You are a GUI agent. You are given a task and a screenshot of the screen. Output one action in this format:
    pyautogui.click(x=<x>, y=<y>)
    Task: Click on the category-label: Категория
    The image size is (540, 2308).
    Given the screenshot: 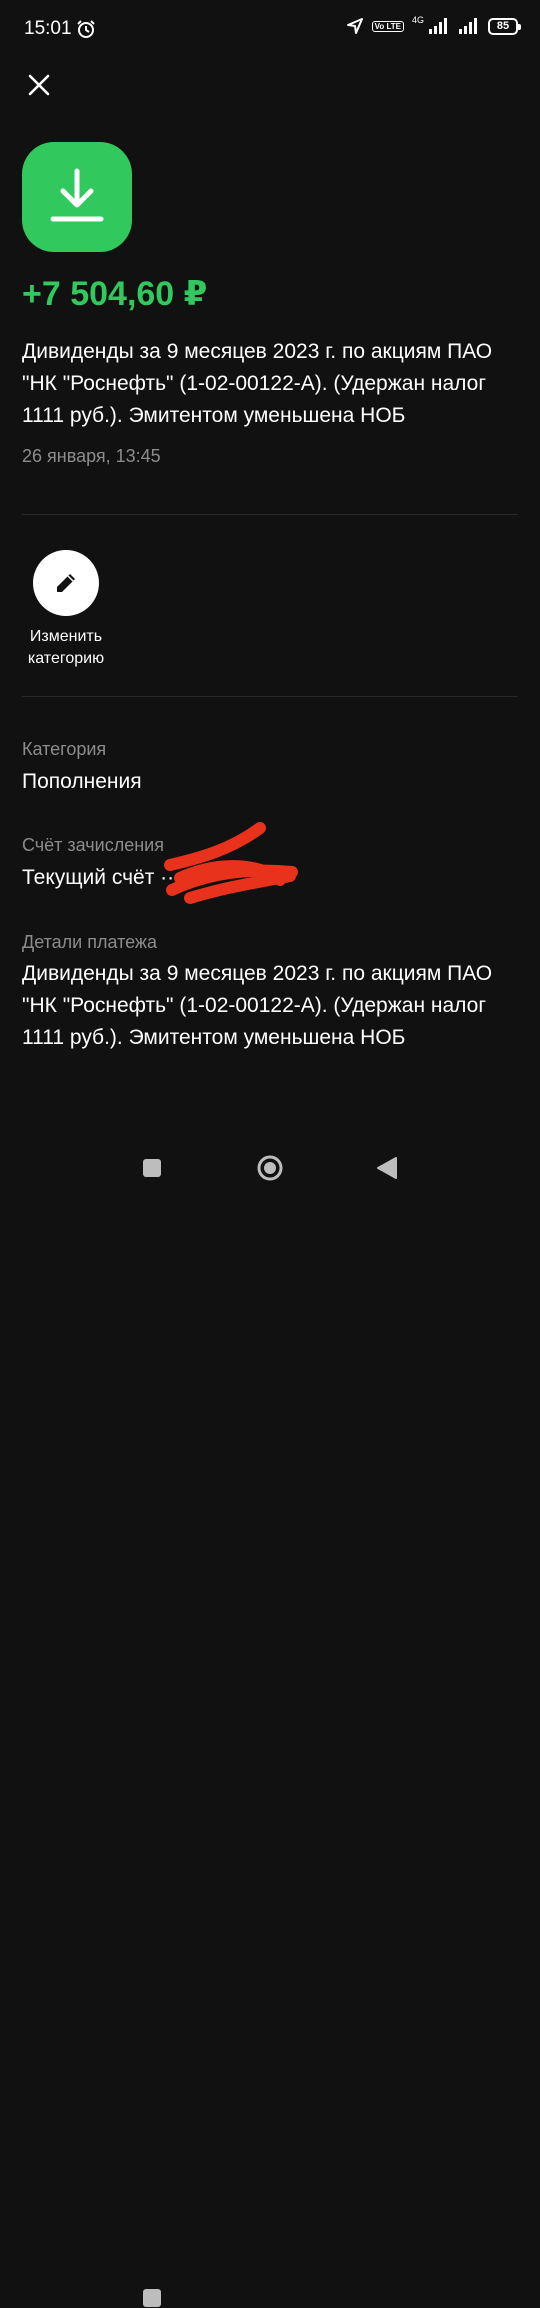 What is the action you would take?
    pyautogui.click(x=64, y=749)
    